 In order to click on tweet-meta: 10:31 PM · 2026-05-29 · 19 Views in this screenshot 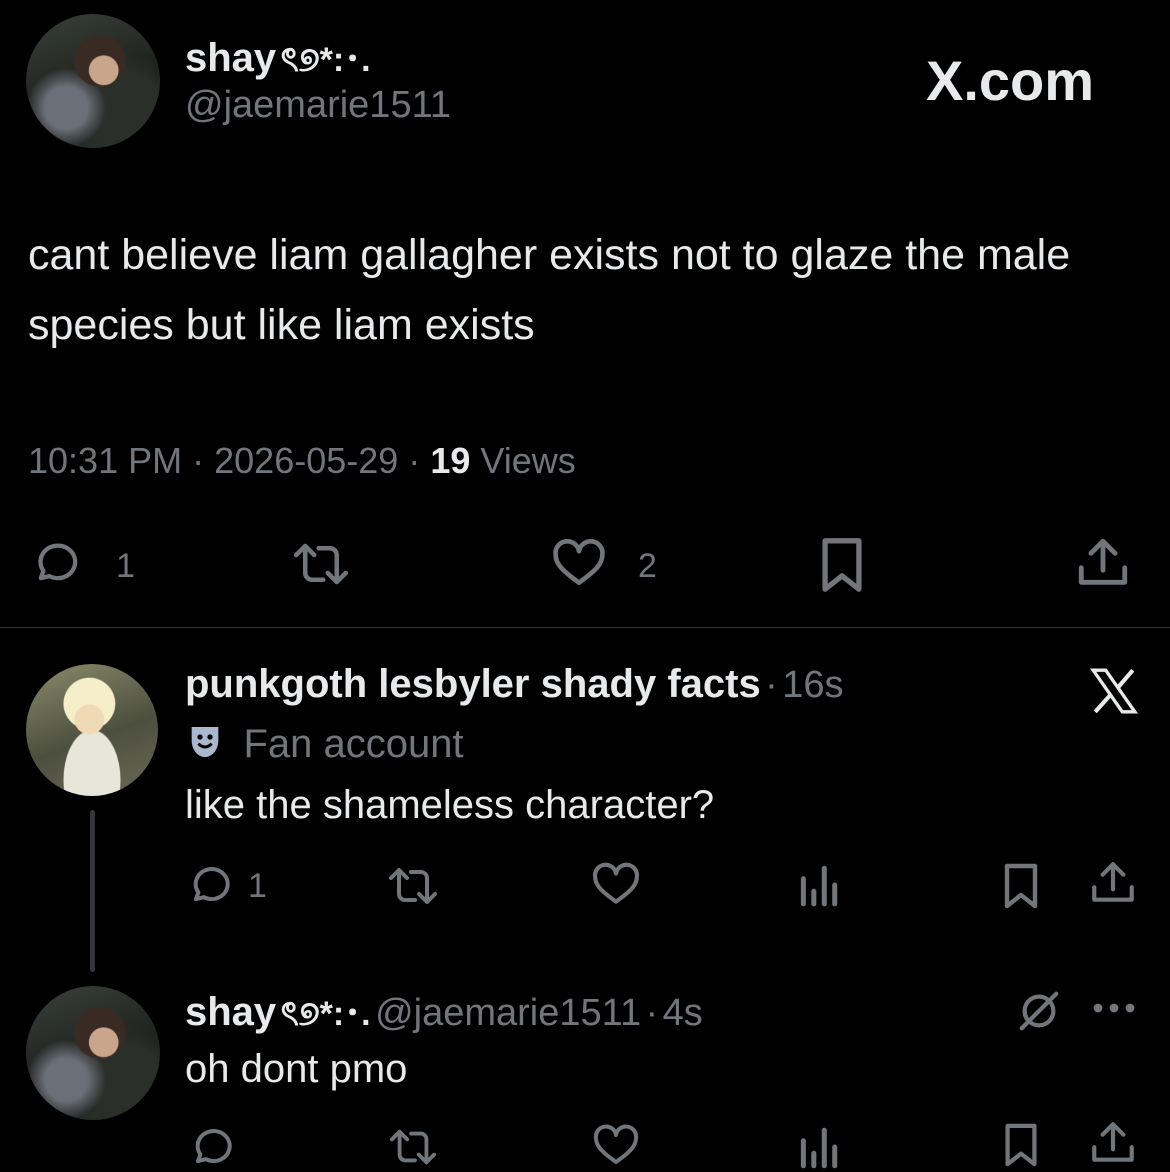, I will do `click(302, 461)`.